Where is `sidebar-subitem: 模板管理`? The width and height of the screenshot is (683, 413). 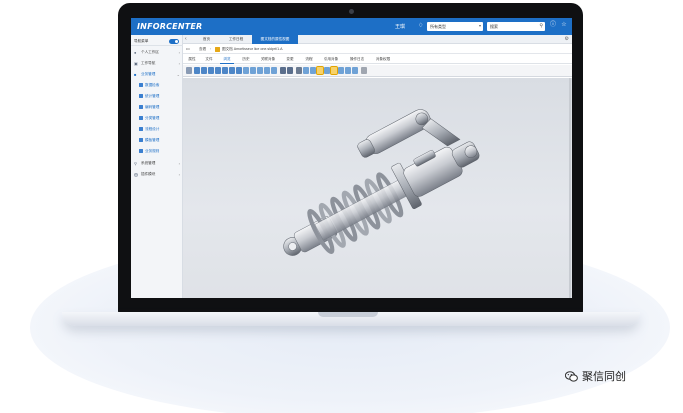 sidebar-subitem: 模板管理 is located at coordinates (157, 140).